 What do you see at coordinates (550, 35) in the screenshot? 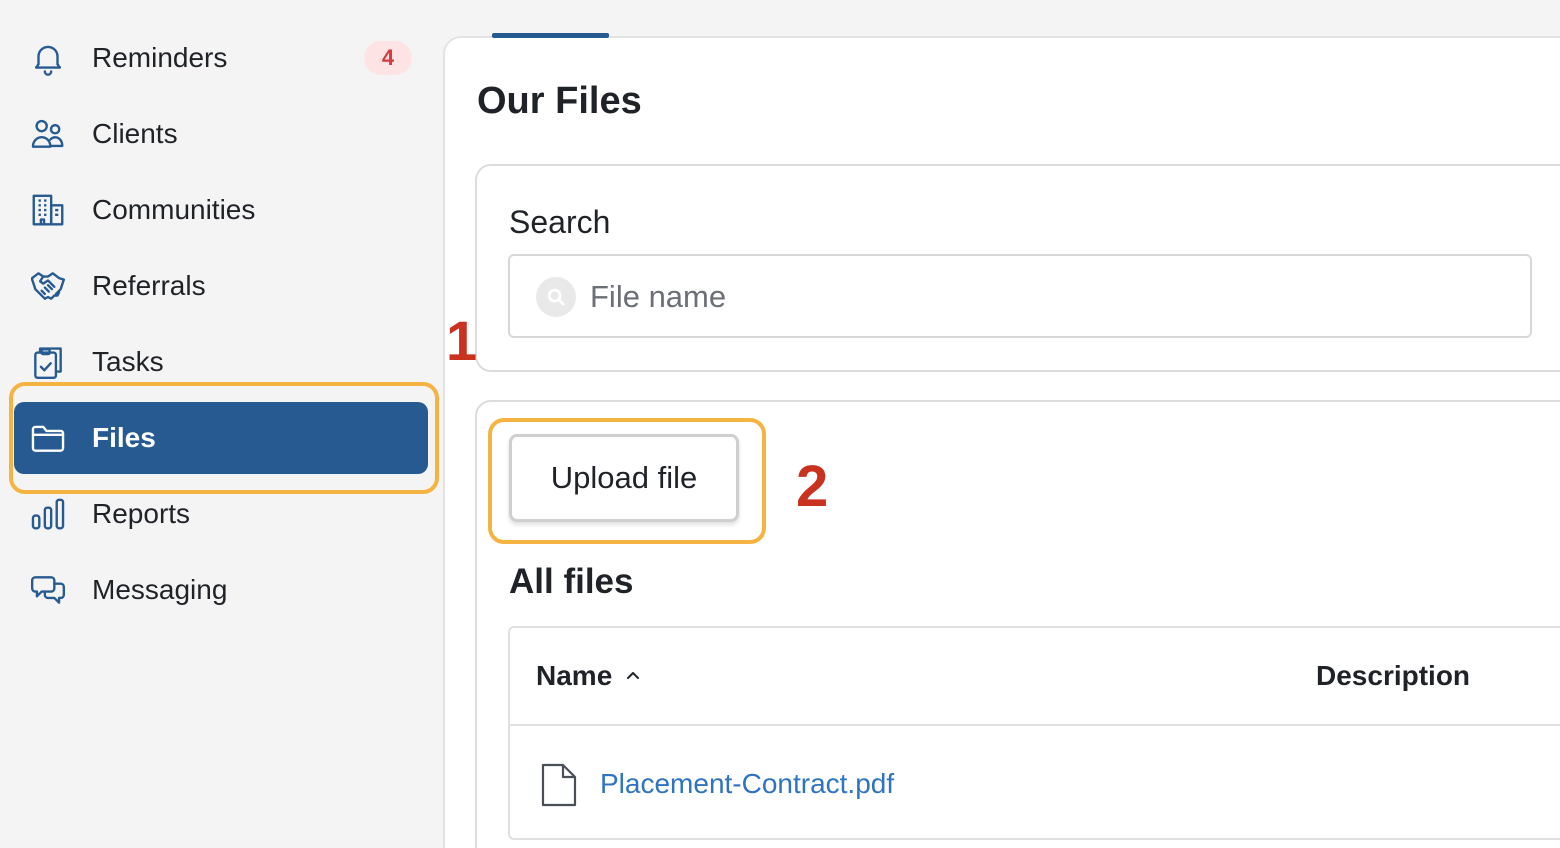
I see `active-tab-indicator` at bounding box center [550, 35].